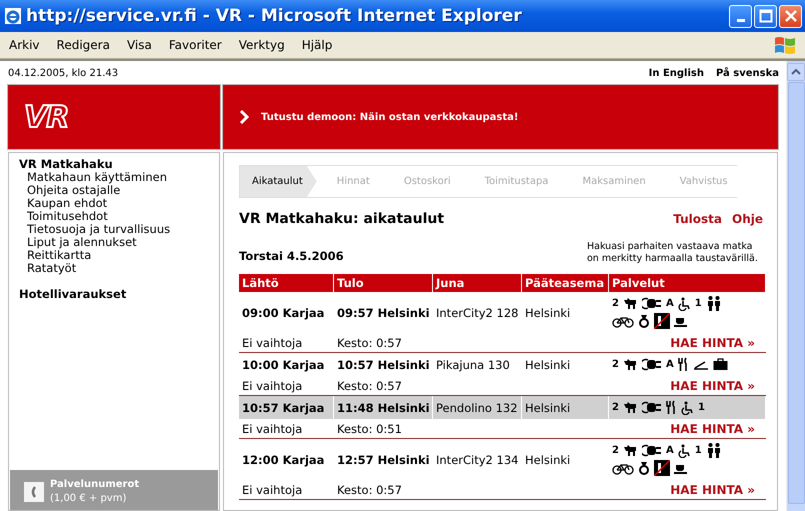 The height and width of the screenshot is (511, 805). I want to click on maximize-icon, so click(765, 16).